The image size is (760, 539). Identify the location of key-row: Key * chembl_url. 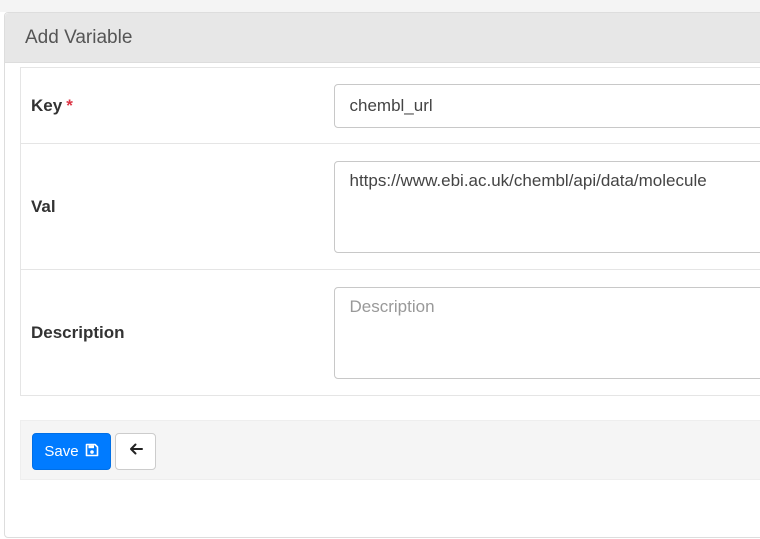
(390, 105).